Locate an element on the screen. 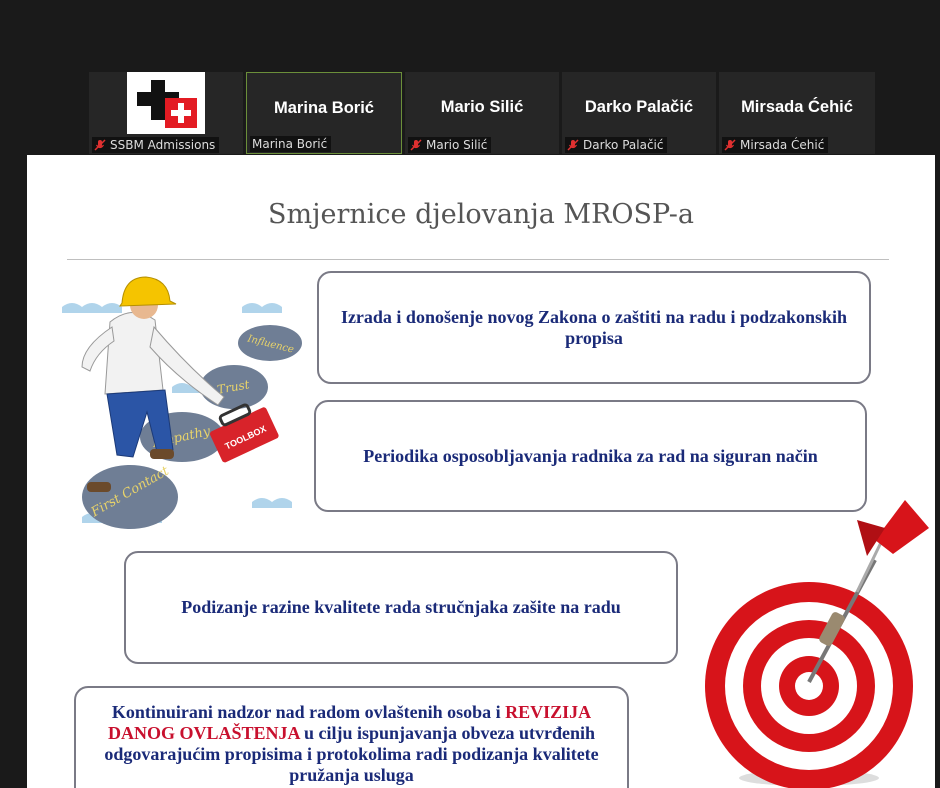 Image resolution: width=940 pixels, height=788 pixels. participant-name: Darko Palačić is located at coordinates (639, 107).